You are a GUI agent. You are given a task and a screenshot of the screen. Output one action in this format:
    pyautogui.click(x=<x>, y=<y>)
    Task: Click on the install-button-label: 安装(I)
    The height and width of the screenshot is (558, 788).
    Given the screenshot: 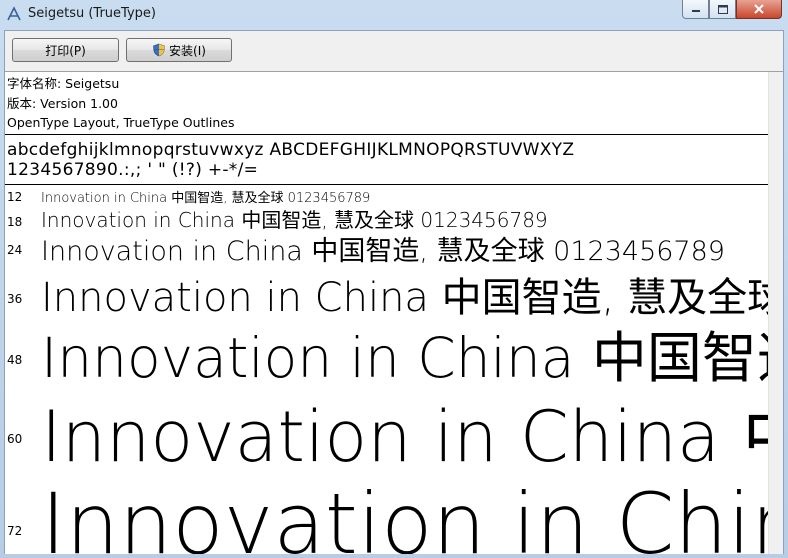 What is the action you would take?
    pyautogui.click(x=187, y=50)
    